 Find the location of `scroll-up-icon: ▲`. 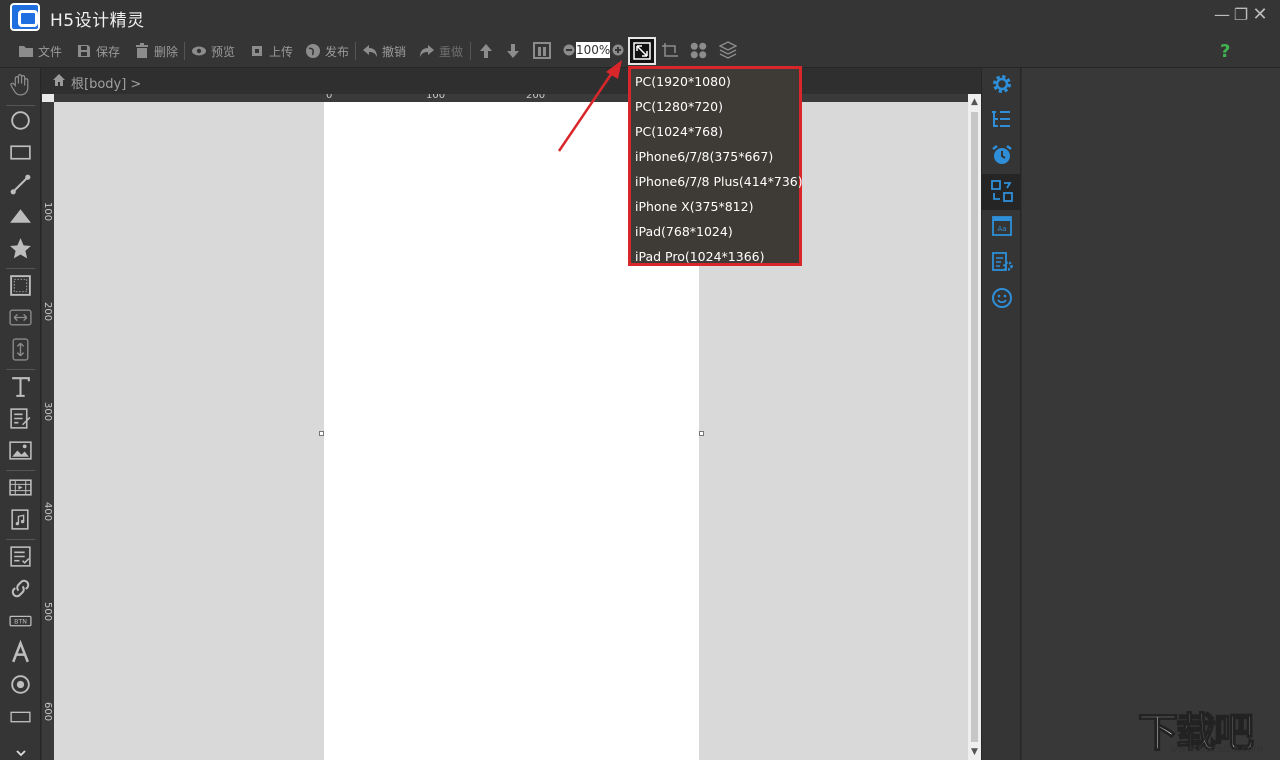

scroll-up-icon: ▲ is located at coordinates (974, 102).